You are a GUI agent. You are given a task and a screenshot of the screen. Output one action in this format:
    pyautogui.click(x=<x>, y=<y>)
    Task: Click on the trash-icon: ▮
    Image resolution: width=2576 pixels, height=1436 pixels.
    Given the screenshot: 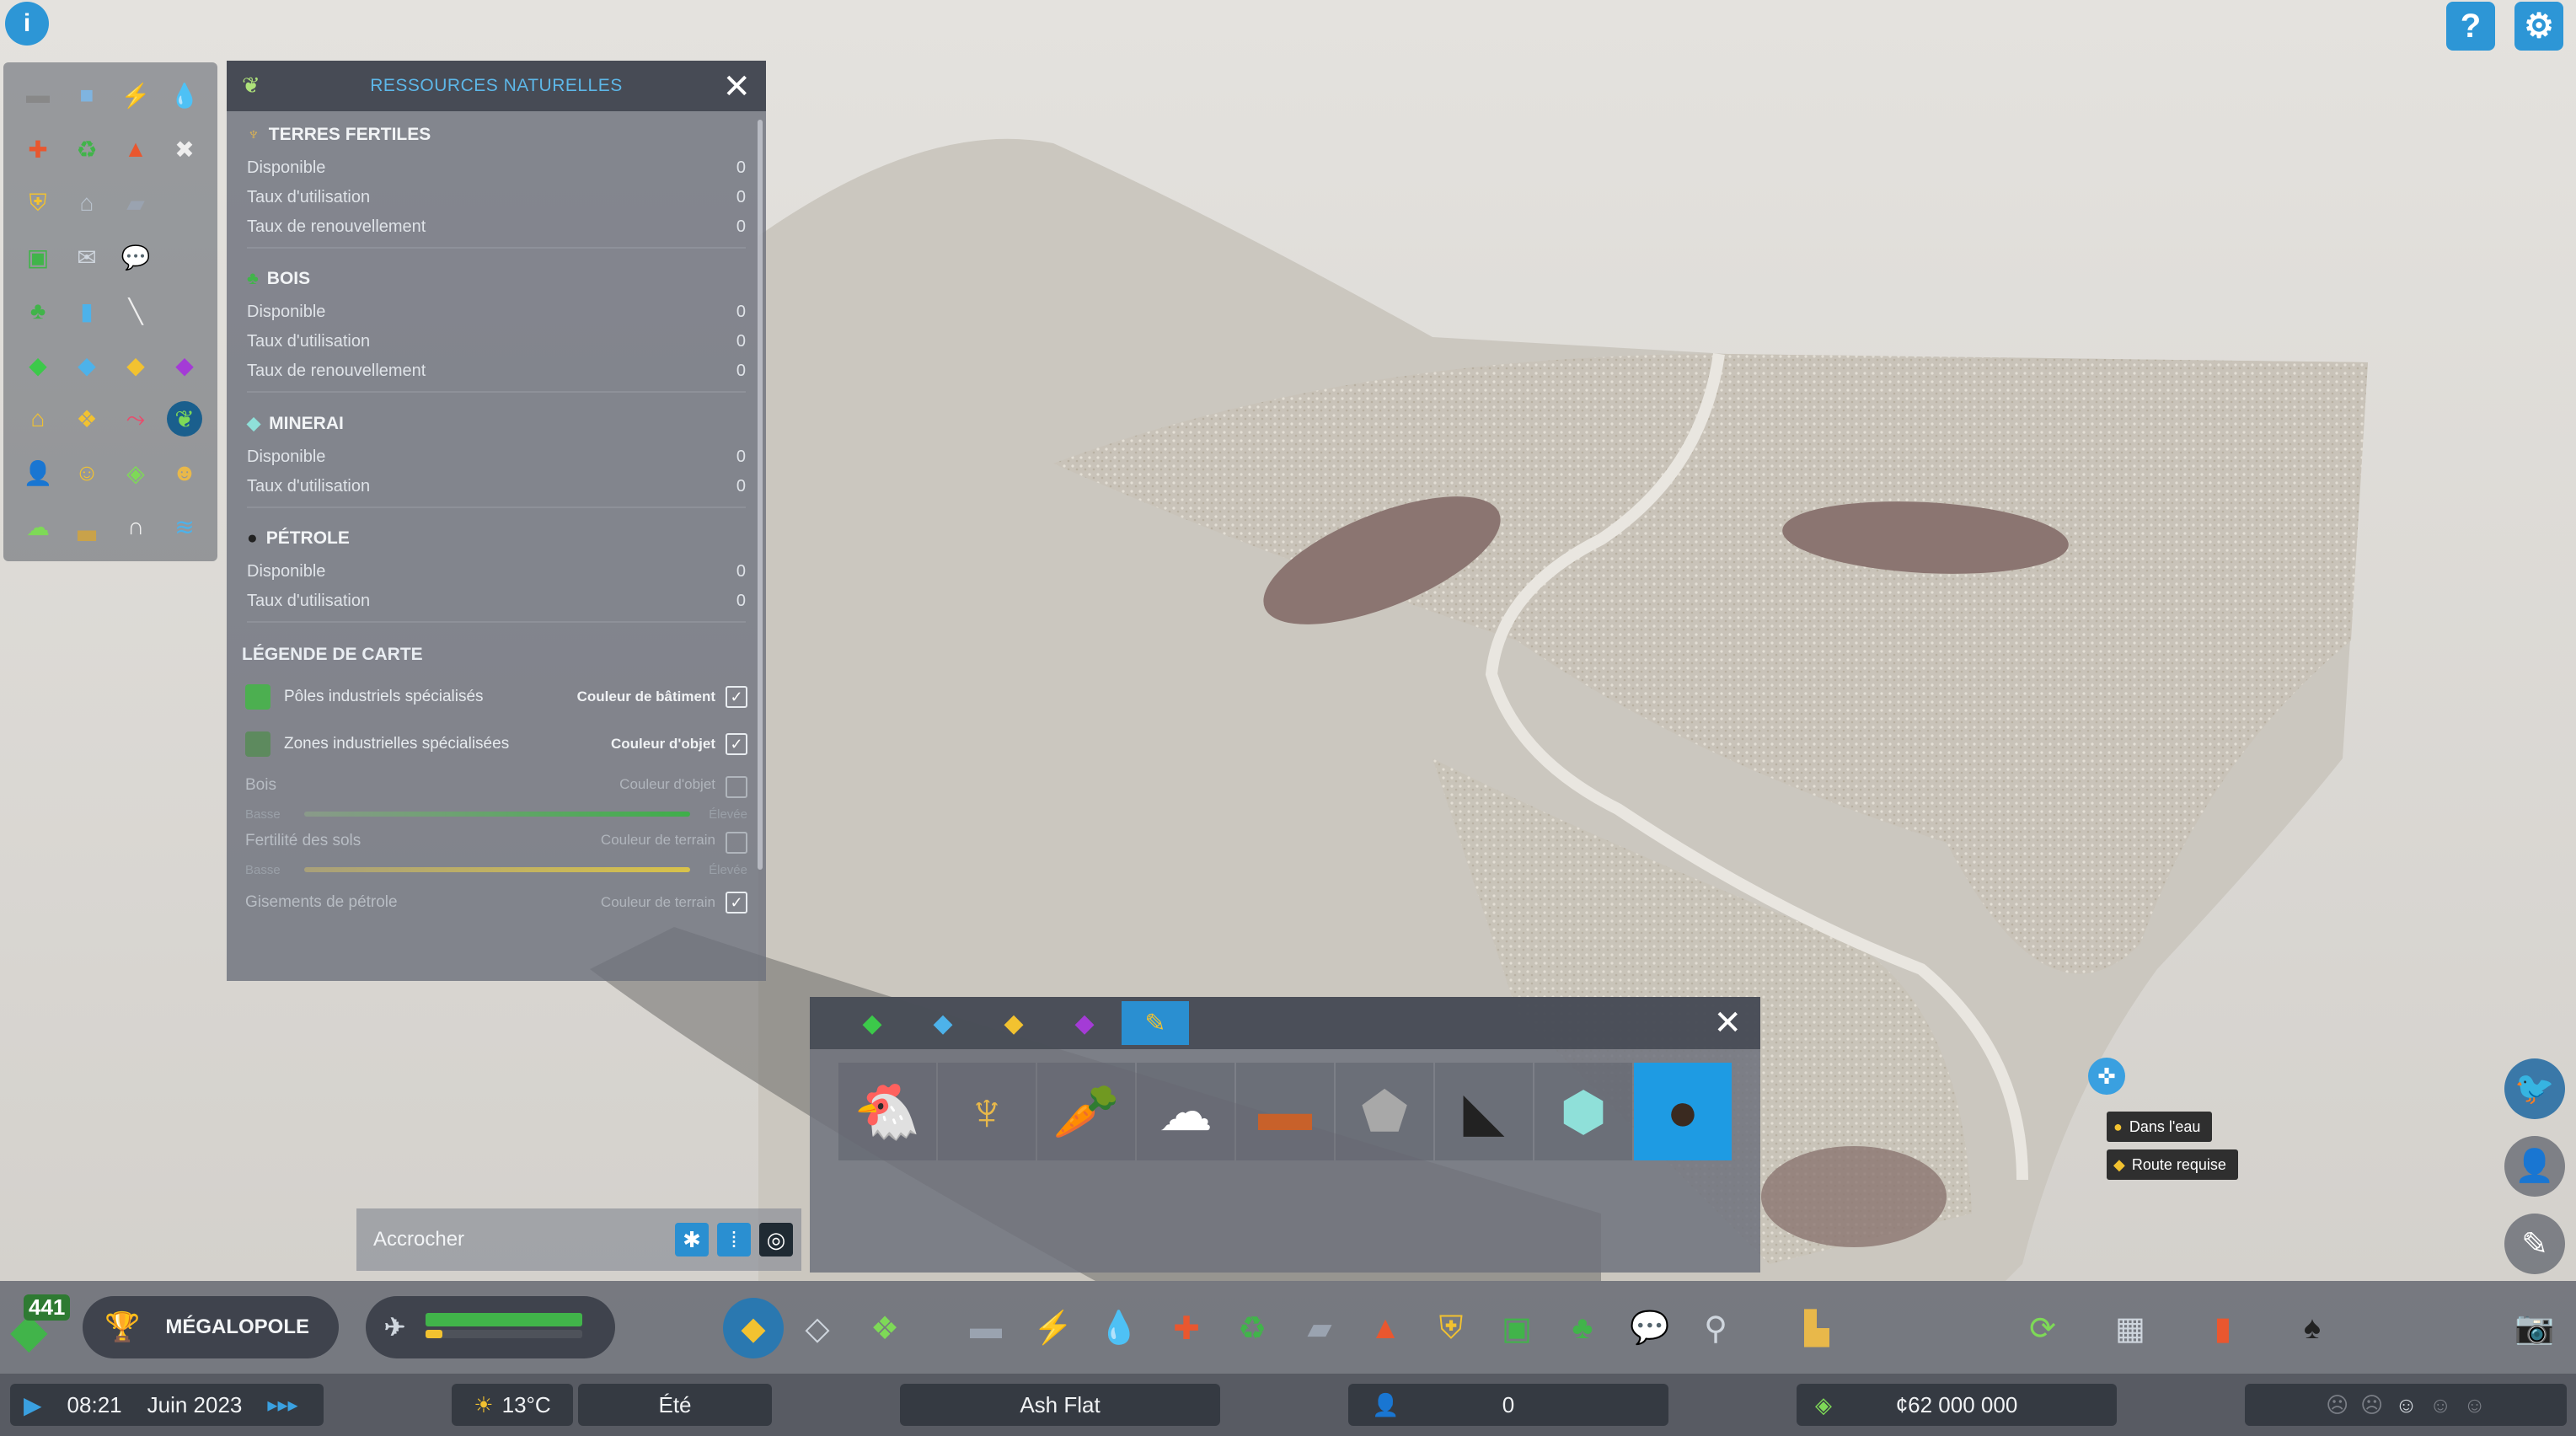 What is the action you would take?
    pyautogui.click(x=86, y=311)
    